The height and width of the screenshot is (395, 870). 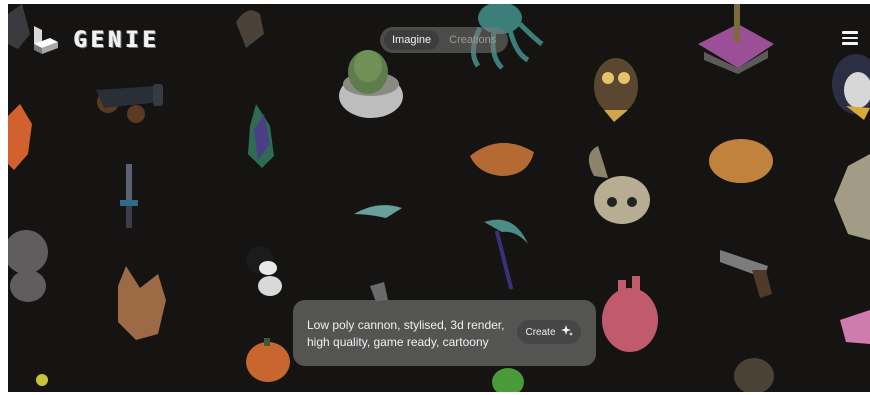 I want to click on gallery-pumpkin, so click(x=268, y=360).